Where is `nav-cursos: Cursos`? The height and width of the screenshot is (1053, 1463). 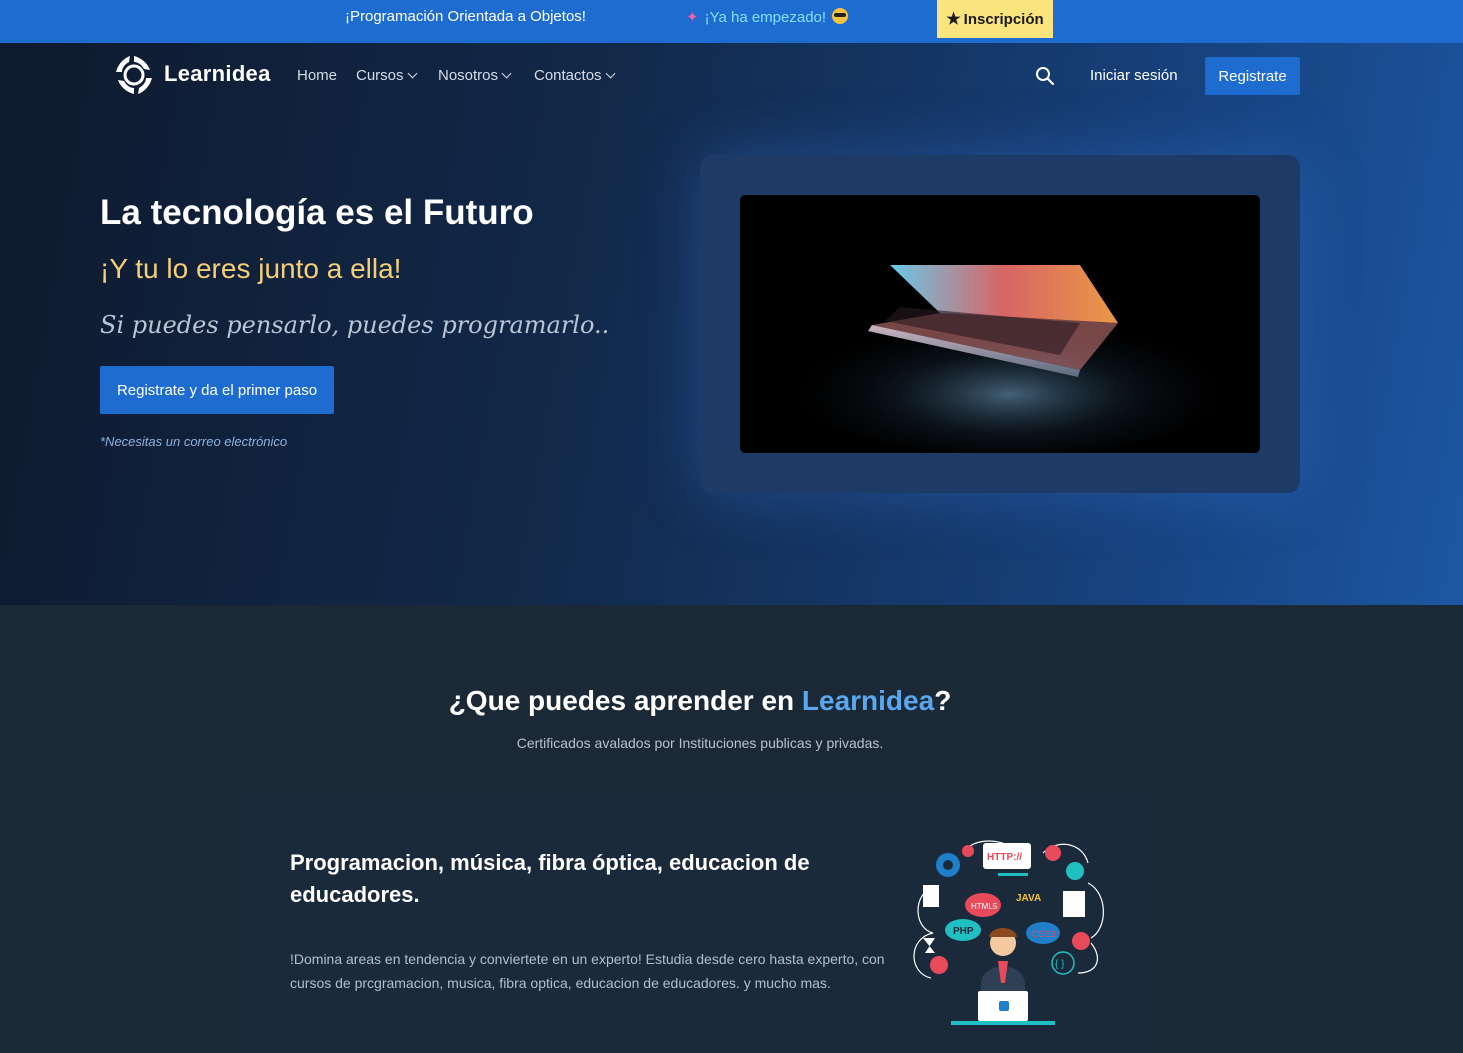
nav-cursos: Cursos is located at coordinates (386, 75).